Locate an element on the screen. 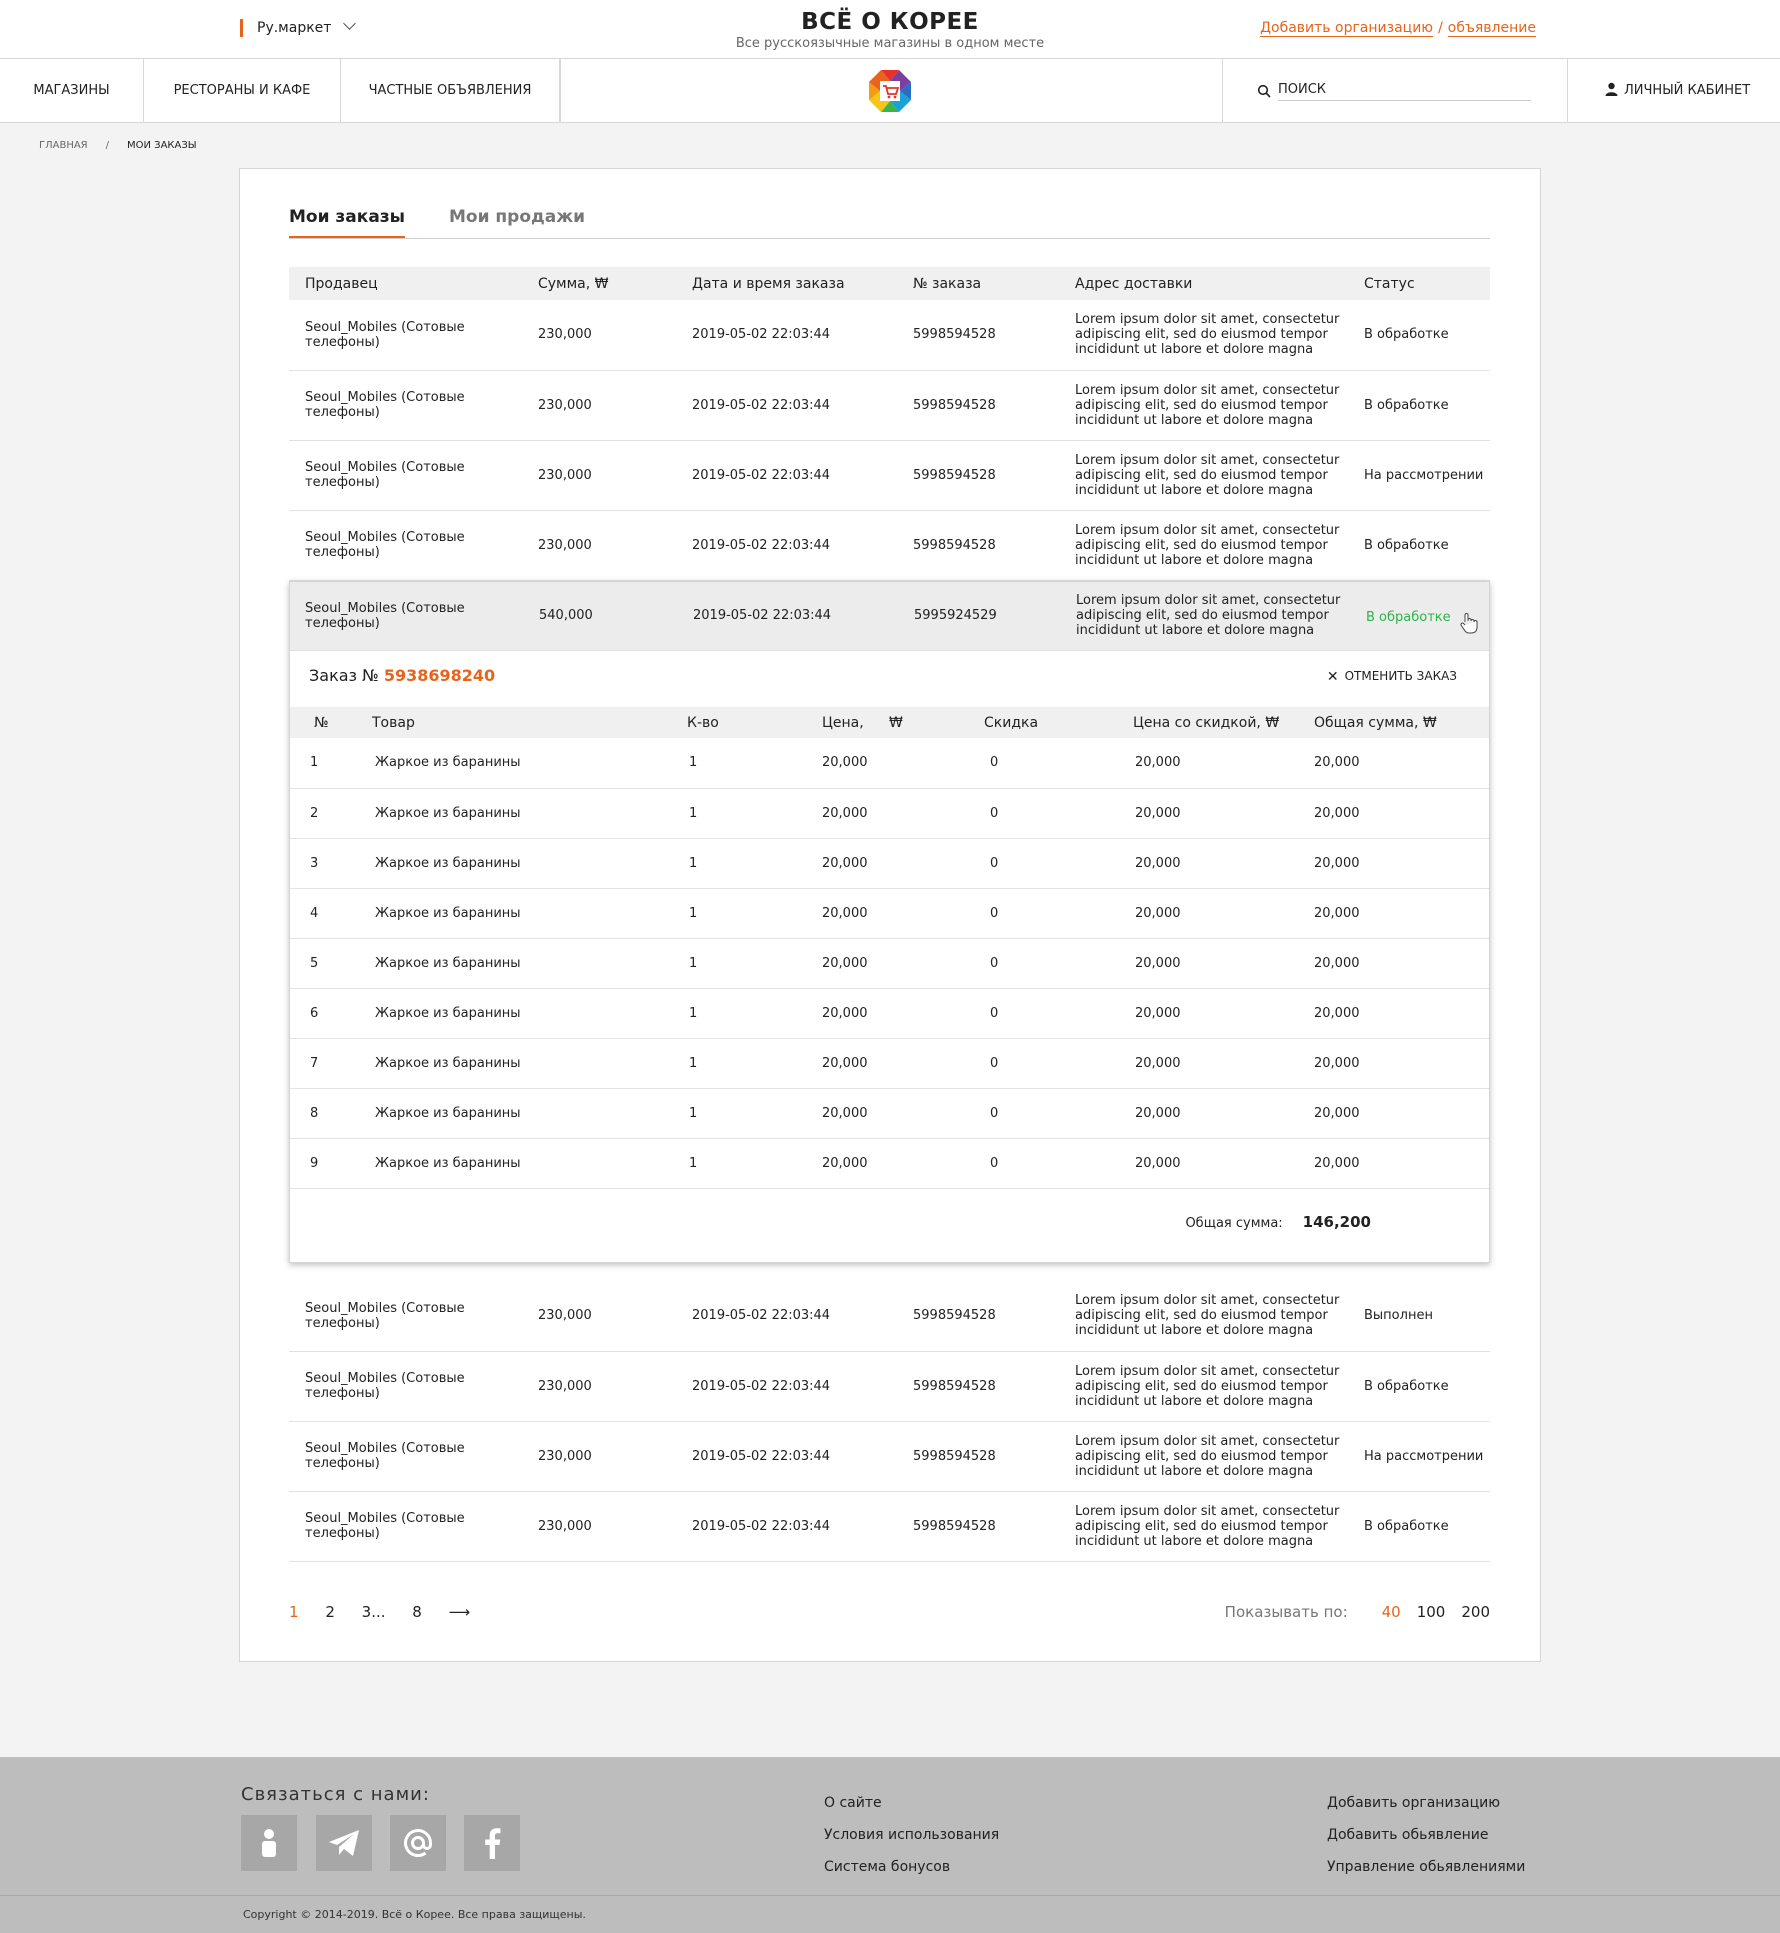 This screenshot has width=1780, height=1933. item-row: 7 Жаркое из баранины 1 20,000 0 20,000 20,000 is located at coordinates (889, 1063).